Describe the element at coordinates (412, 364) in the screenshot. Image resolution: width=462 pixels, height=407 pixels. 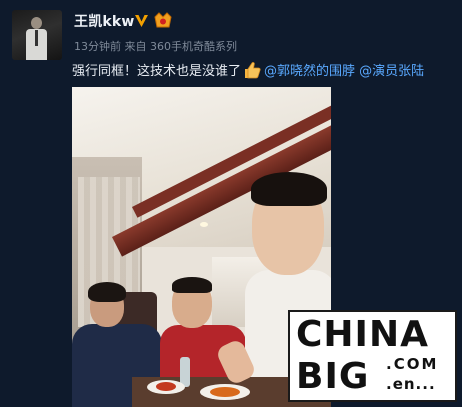
I see `watermark-com: .COM` at that location.